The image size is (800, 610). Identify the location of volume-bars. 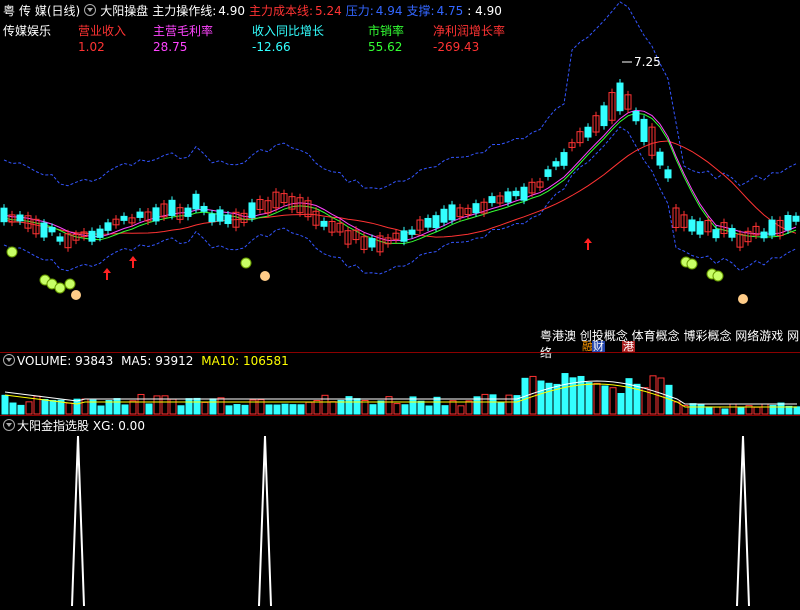
(400, 394).